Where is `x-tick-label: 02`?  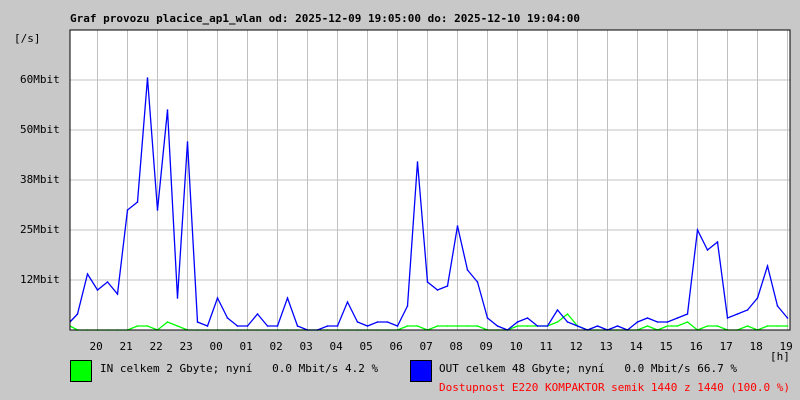 x-tick-label: 02 is located at coordinates (276, 346).